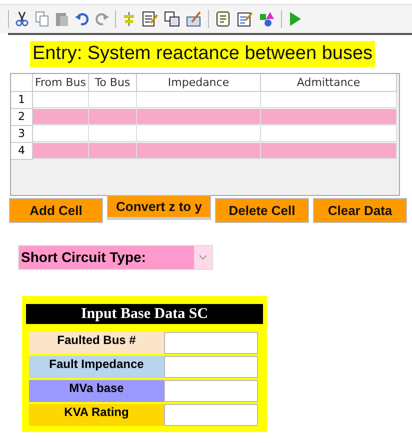 The width and height of the screenshot is (412, 443). Describe the element at coordinates (194, 19) in the screenshot. I see `pencil-window-icon` at that location.